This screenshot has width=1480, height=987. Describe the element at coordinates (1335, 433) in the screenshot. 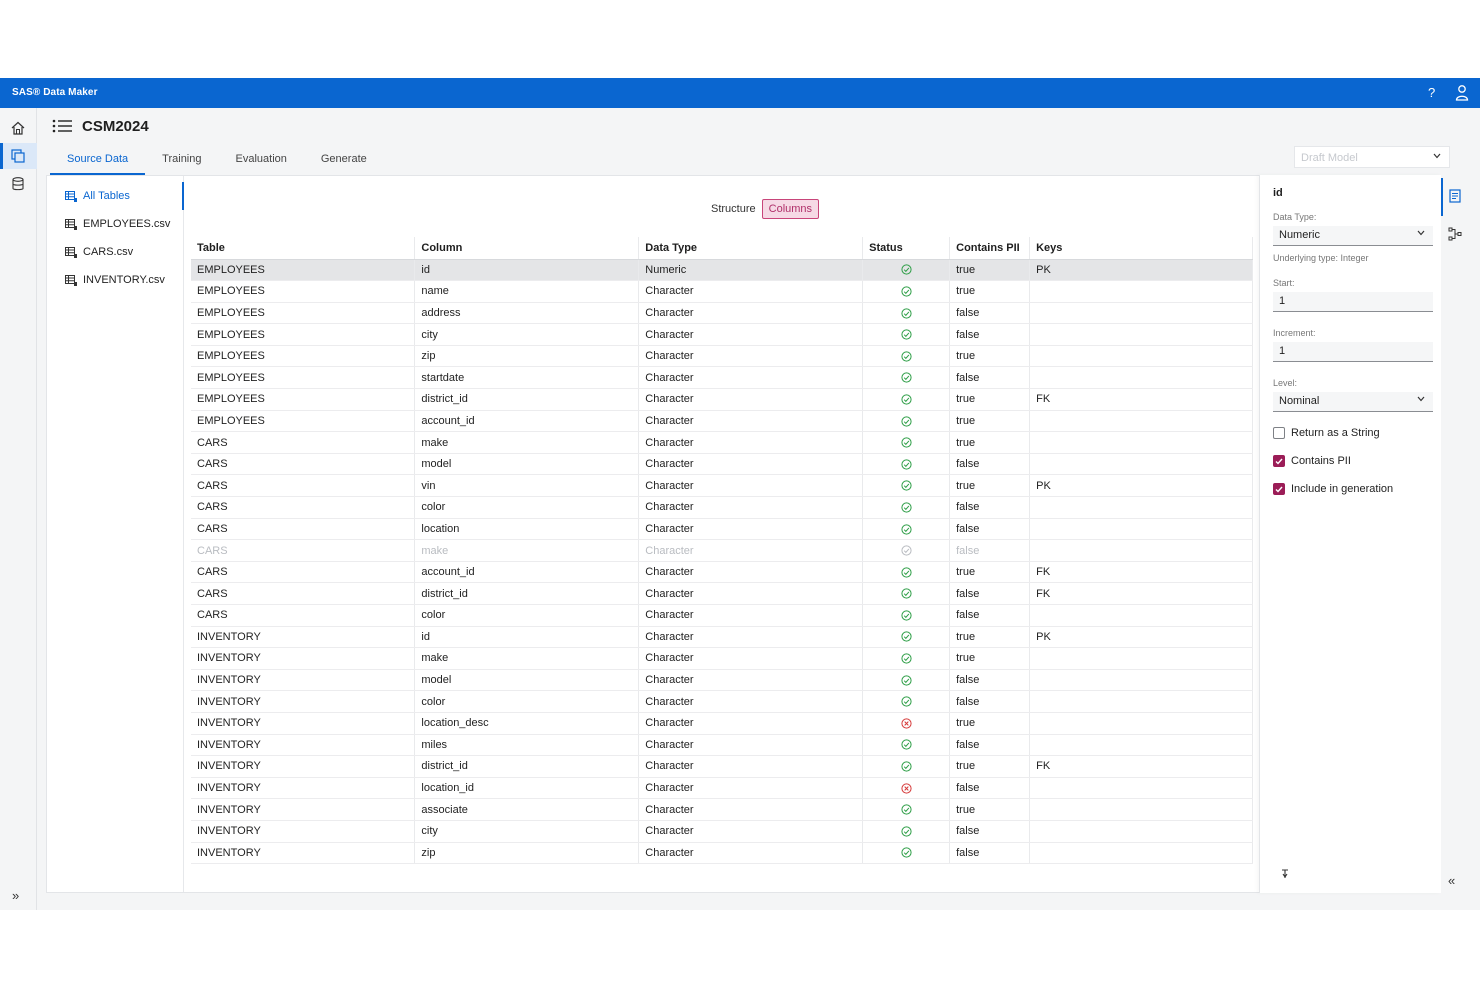

I see `checkbox-label: Return as a String` at that location.